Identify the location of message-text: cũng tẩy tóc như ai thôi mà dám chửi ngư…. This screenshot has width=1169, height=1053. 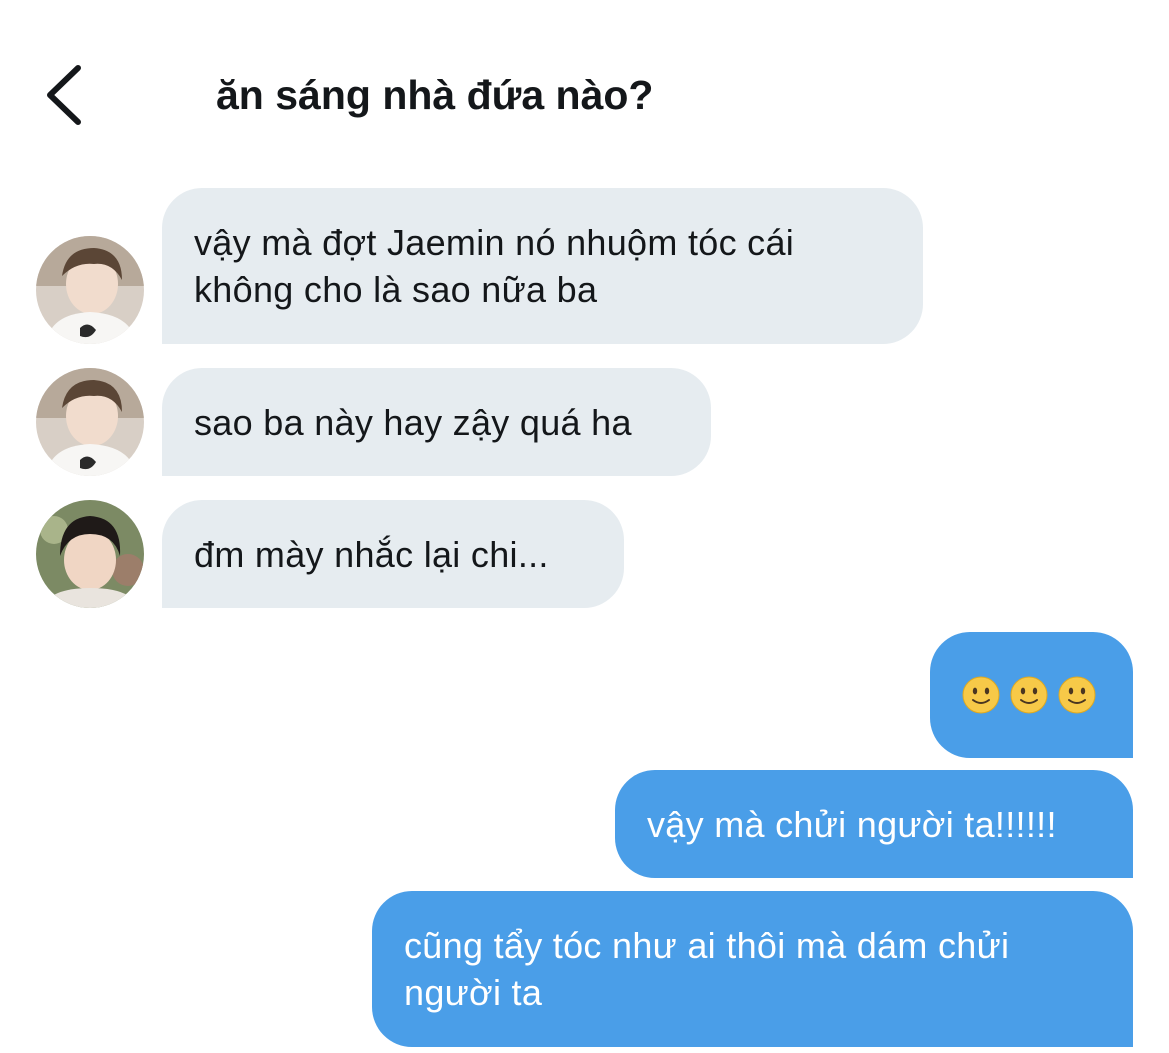
(707, 969).